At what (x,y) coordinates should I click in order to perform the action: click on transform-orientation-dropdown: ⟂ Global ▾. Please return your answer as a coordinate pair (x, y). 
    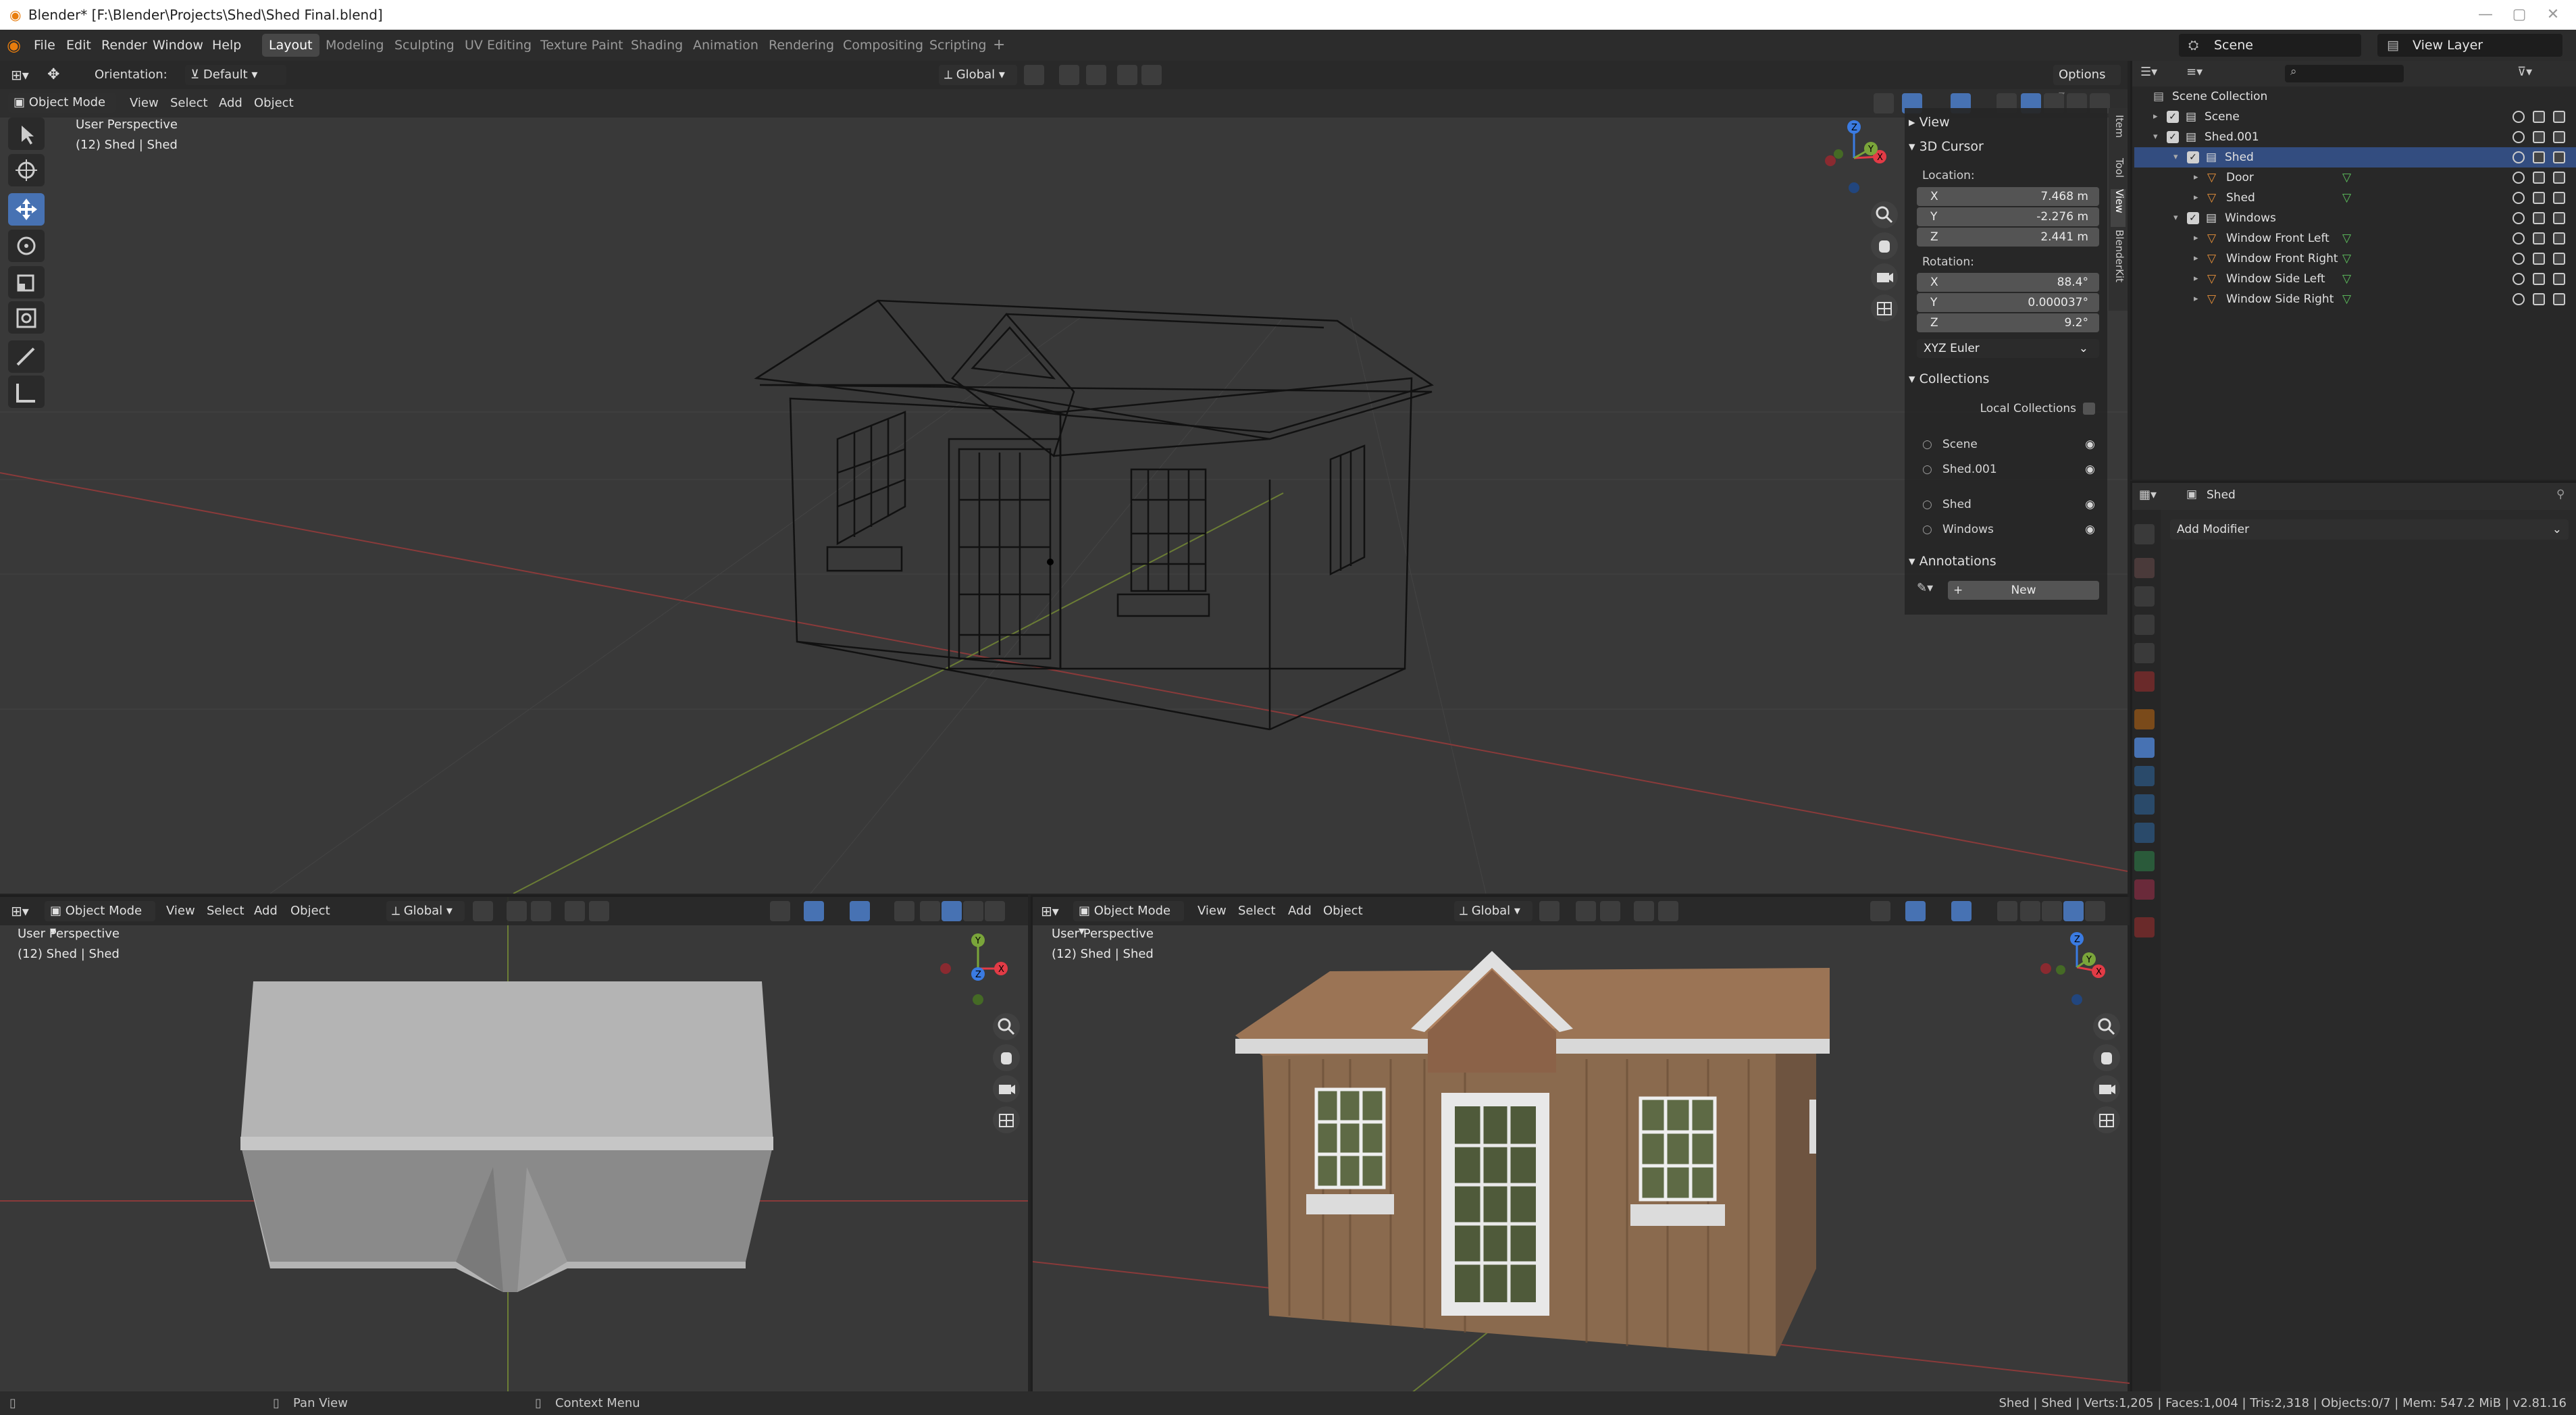
    Looking at the image, I should click on (978, 75).